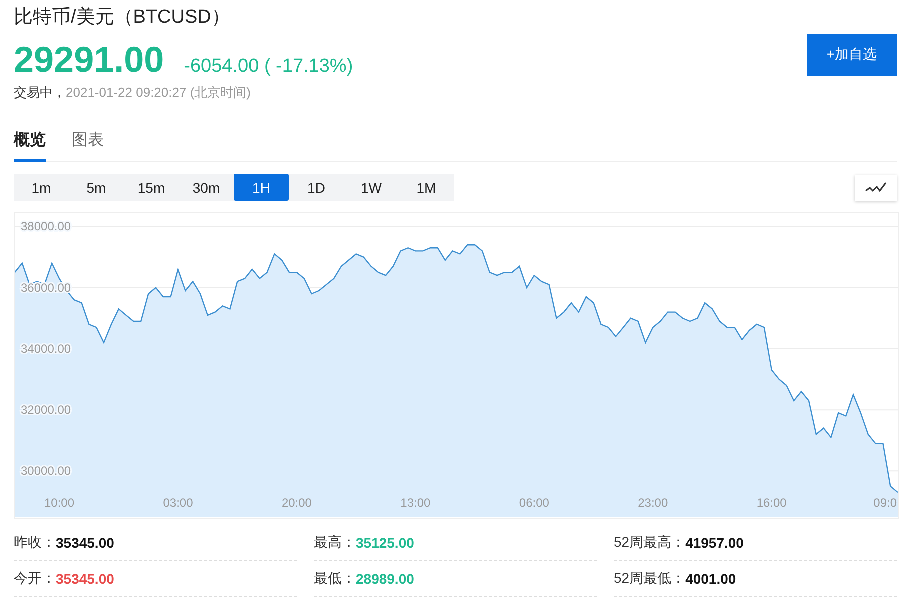 The width and height of the screenshot is (909, 605). Describe the element at coordinates (46, 349) in the screenshot. I see `y-axis-label: 34000.00` at that location.